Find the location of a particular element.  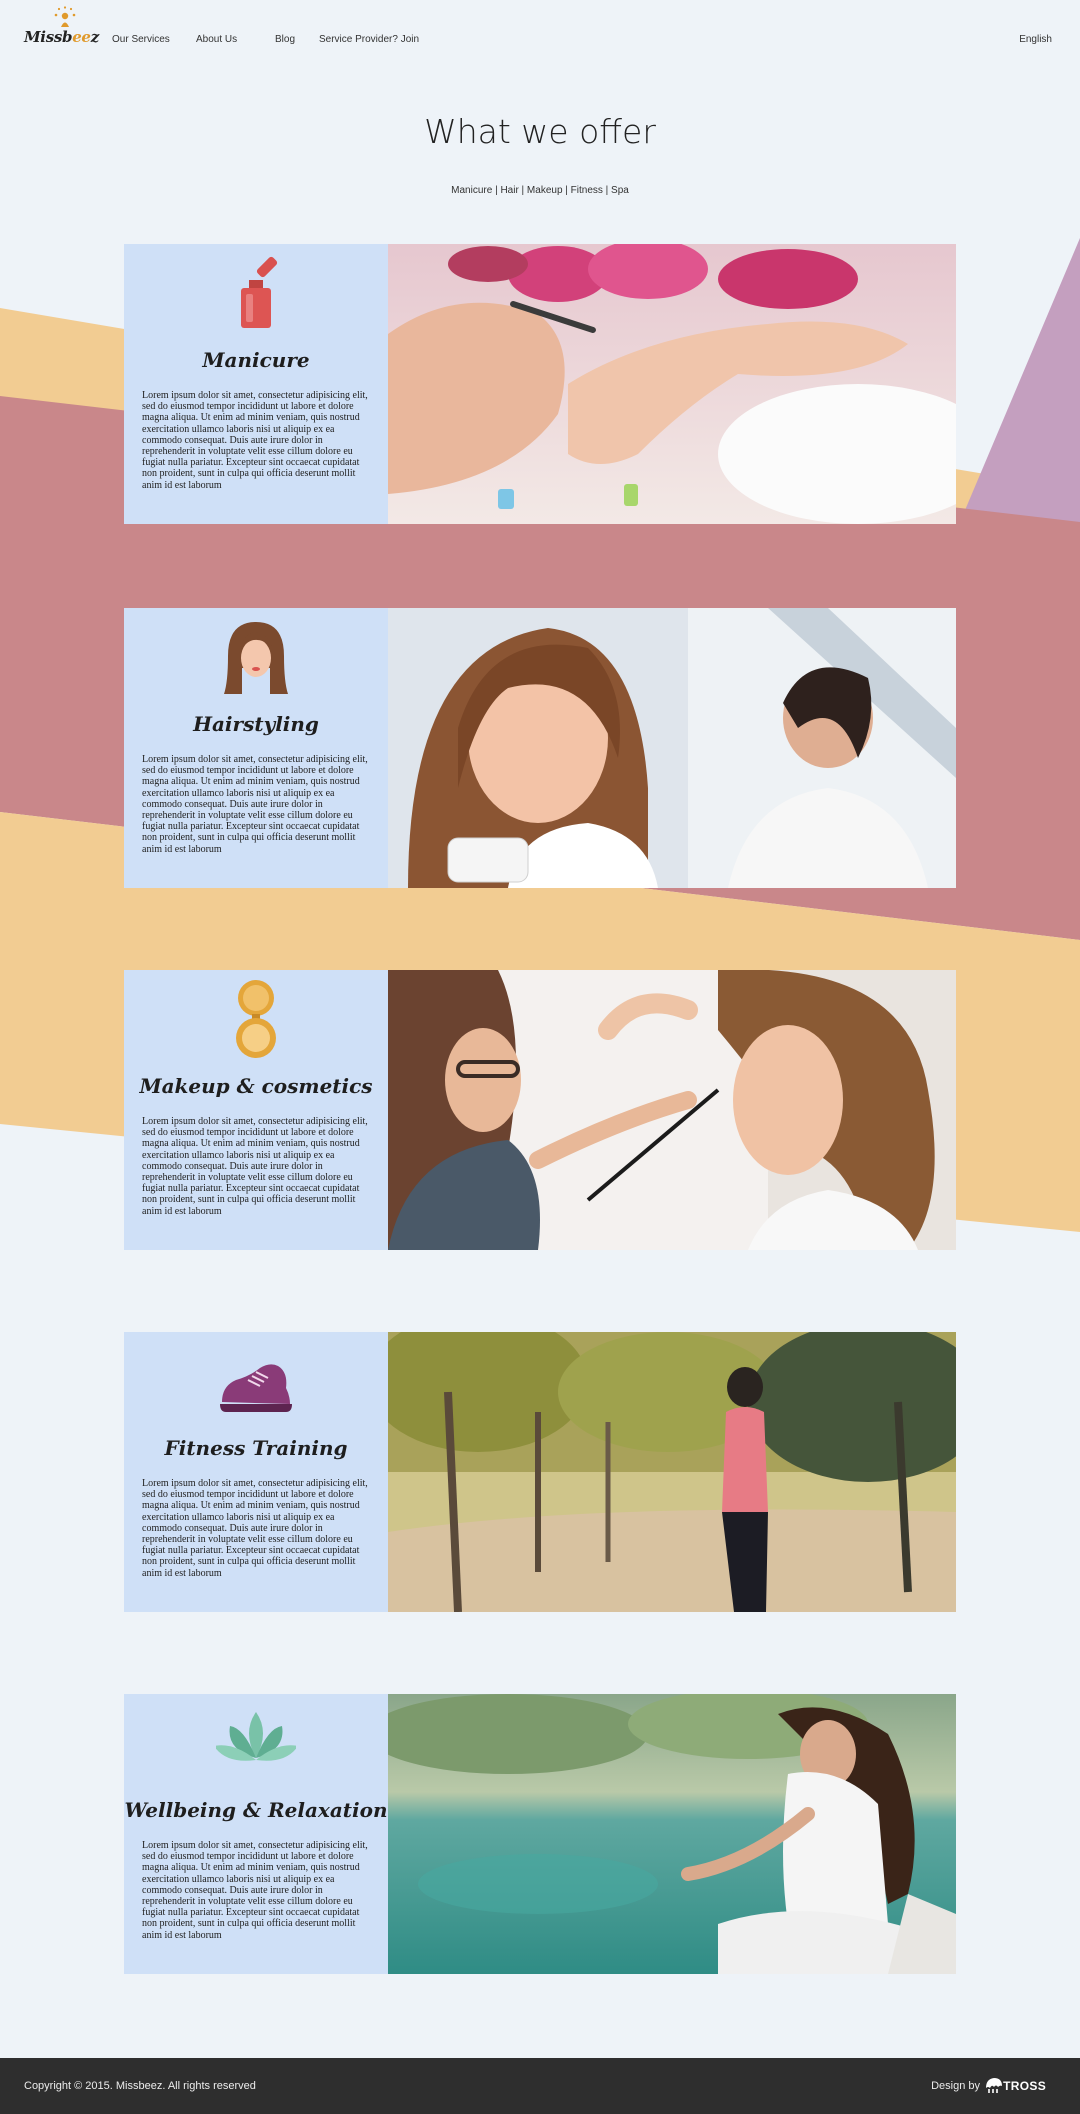

logo-prefix: Missb is located at coordinates (48, 37).